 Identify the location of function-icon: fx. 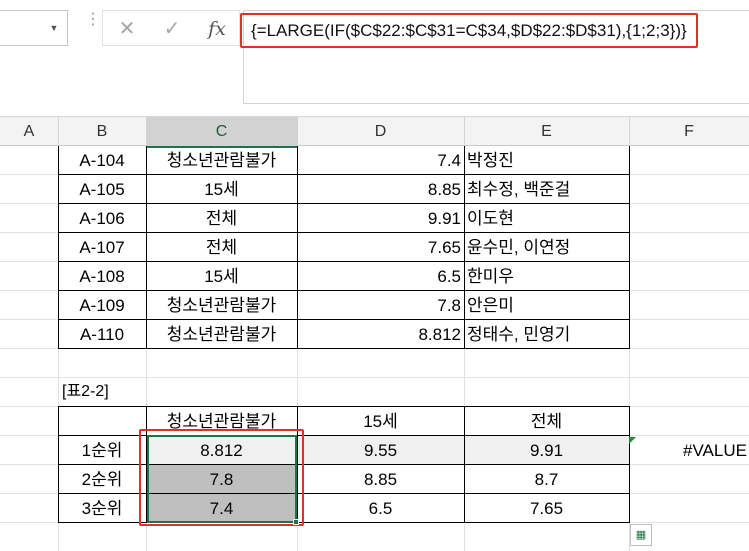
(217, 29).